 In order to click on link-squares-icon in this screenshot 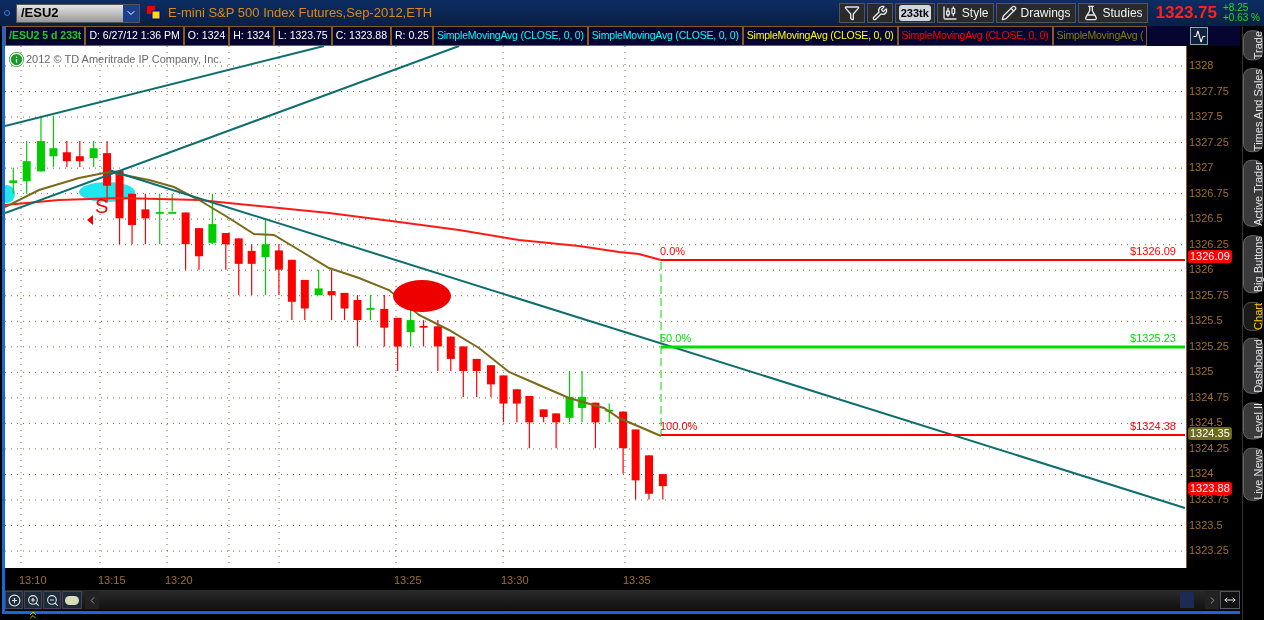, I will do `click(154, 13)`.